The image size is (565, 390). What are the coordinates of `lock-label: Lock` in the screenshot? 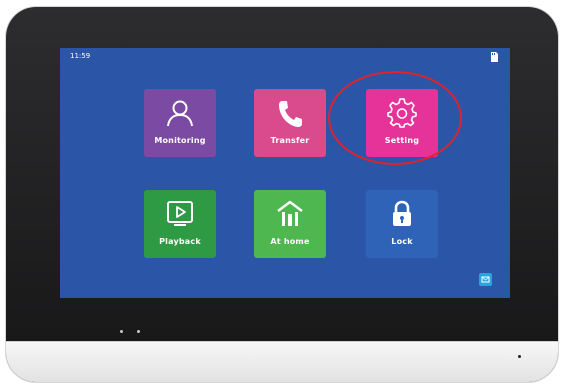 It's located at (402, 241).